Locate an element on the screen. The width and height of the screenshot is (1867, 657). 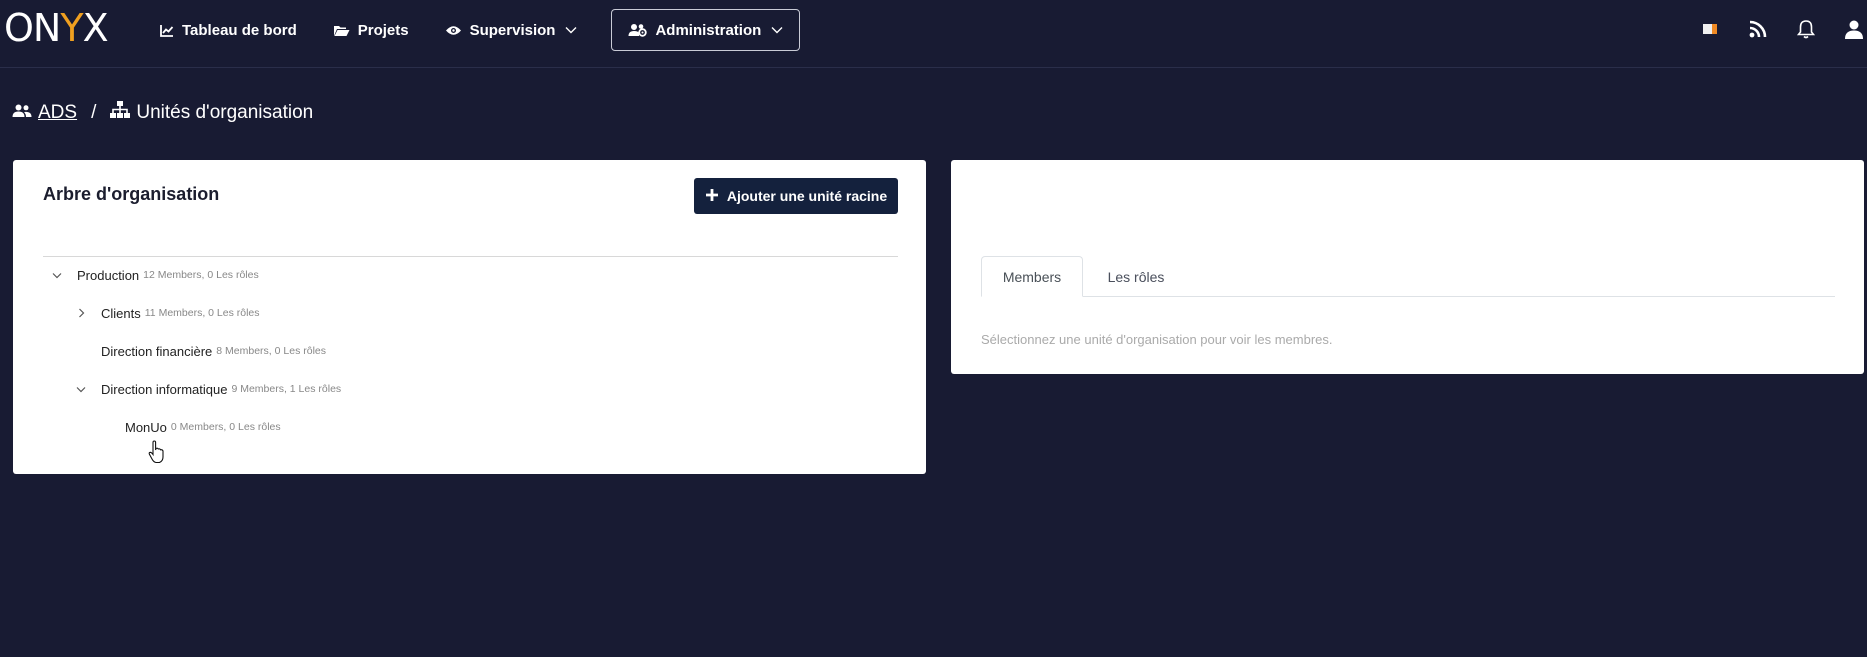
breadcrumb-link-ads: ADS is located at coordinates (57, 113).